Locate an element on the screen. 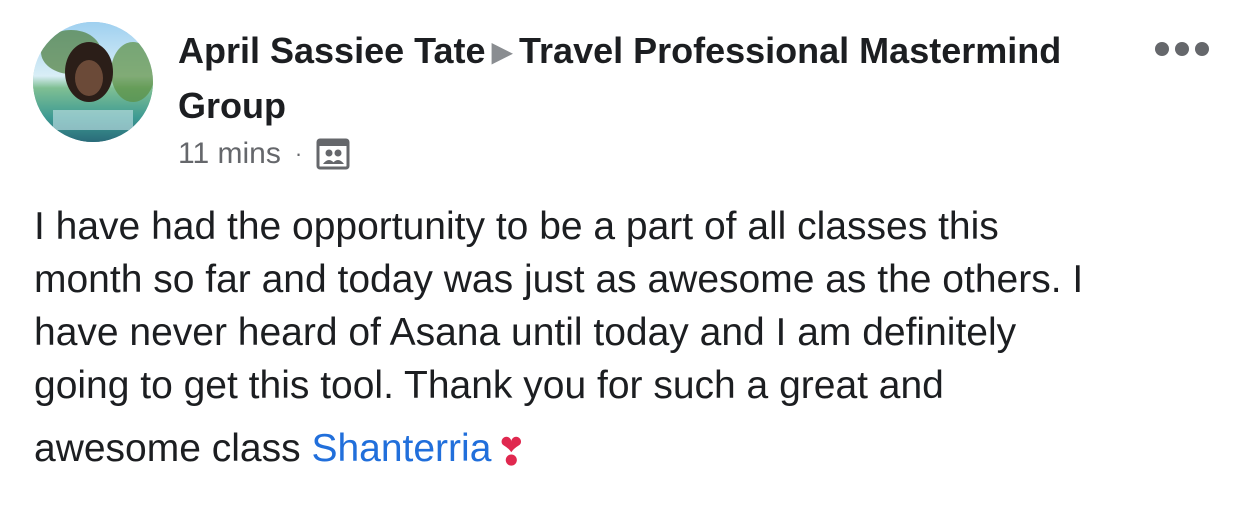 The width and height of the screenshot is (1239, 505). author-avatar is located at coordinates (93, 82).